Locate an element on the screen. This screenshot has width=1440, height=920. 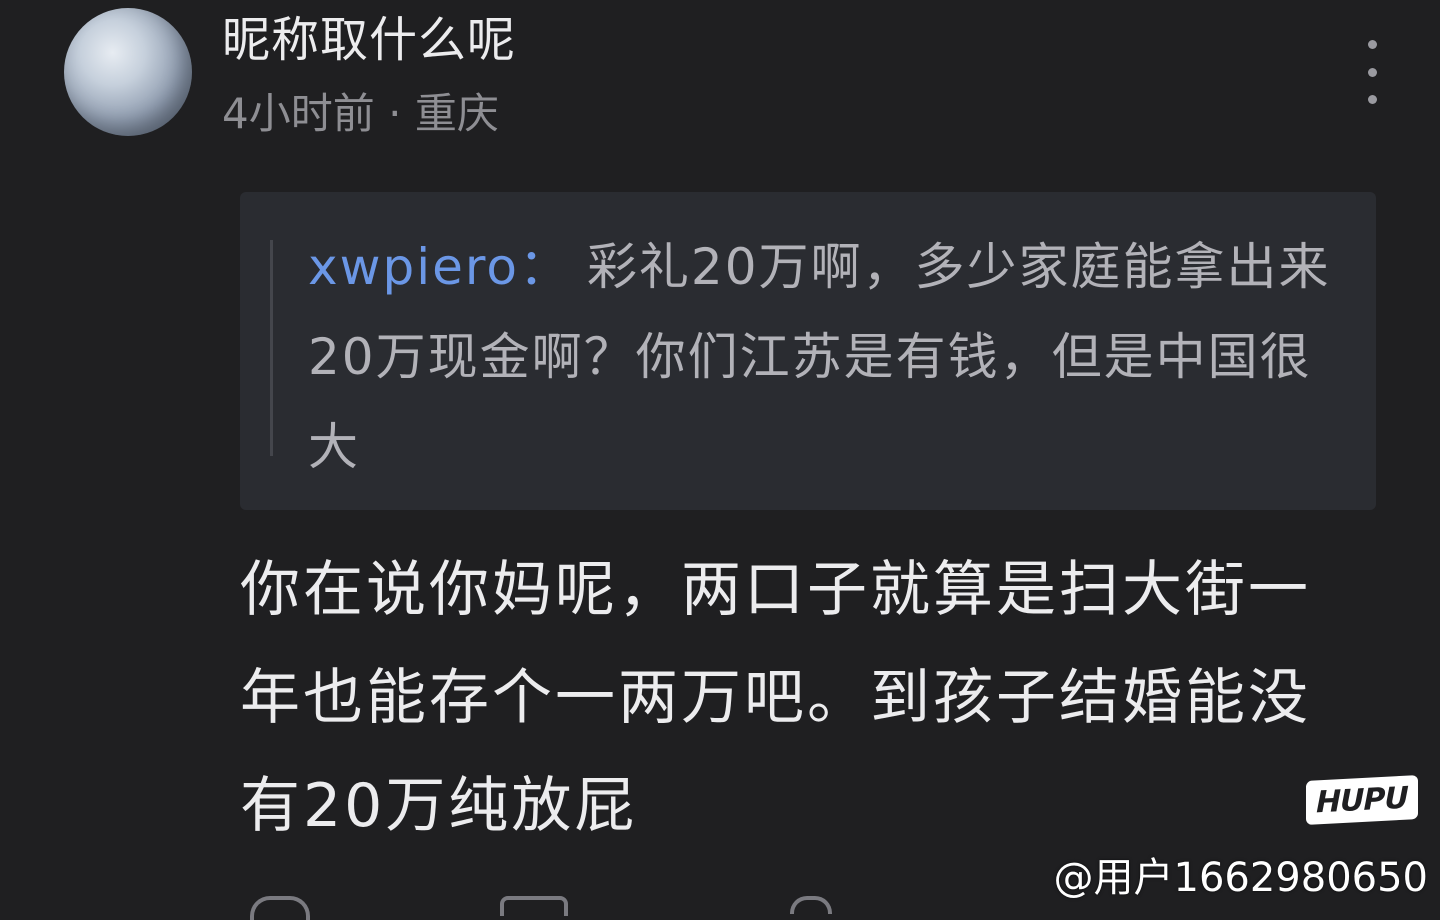
quote-author-link: xwpiero is located at coordinates (413, 267).